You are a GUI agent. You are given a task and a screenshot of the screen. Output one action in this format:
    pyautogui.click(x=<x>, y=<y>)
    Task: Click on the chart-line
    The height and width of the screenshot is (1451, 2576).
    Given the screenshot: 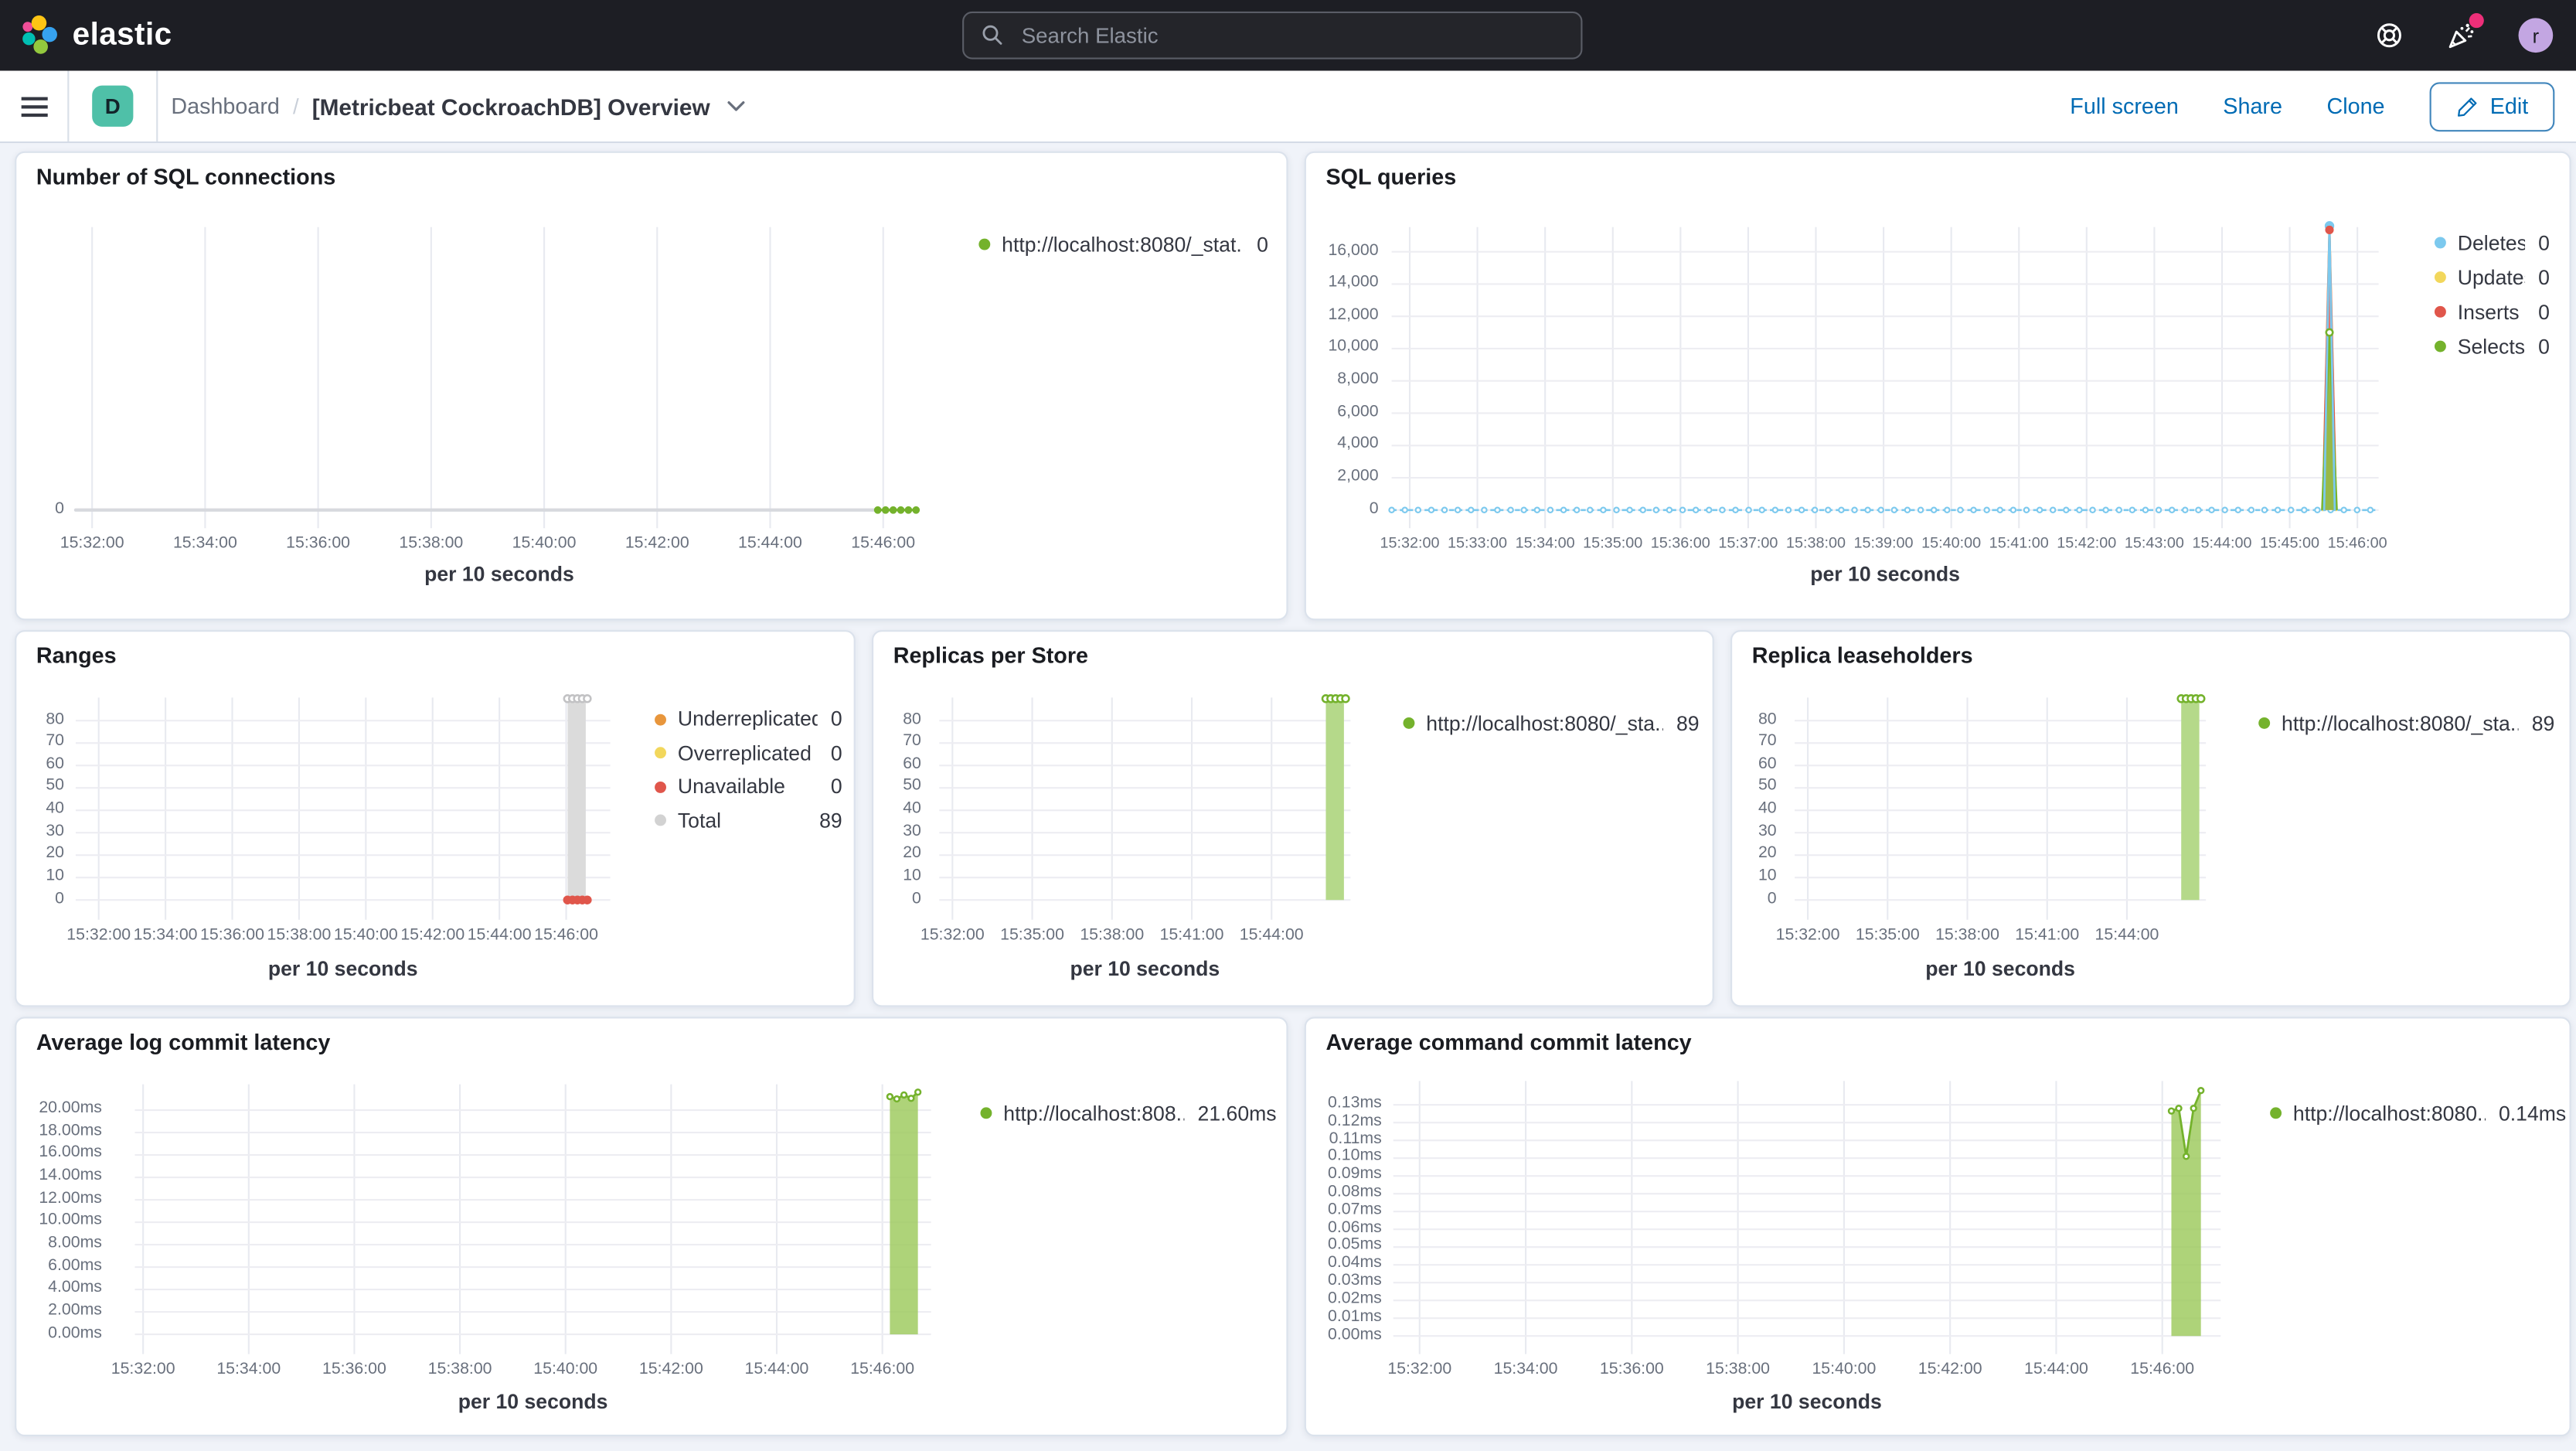 What is the action you would take?
    pyautogui.click(x=1884, y=375)
    